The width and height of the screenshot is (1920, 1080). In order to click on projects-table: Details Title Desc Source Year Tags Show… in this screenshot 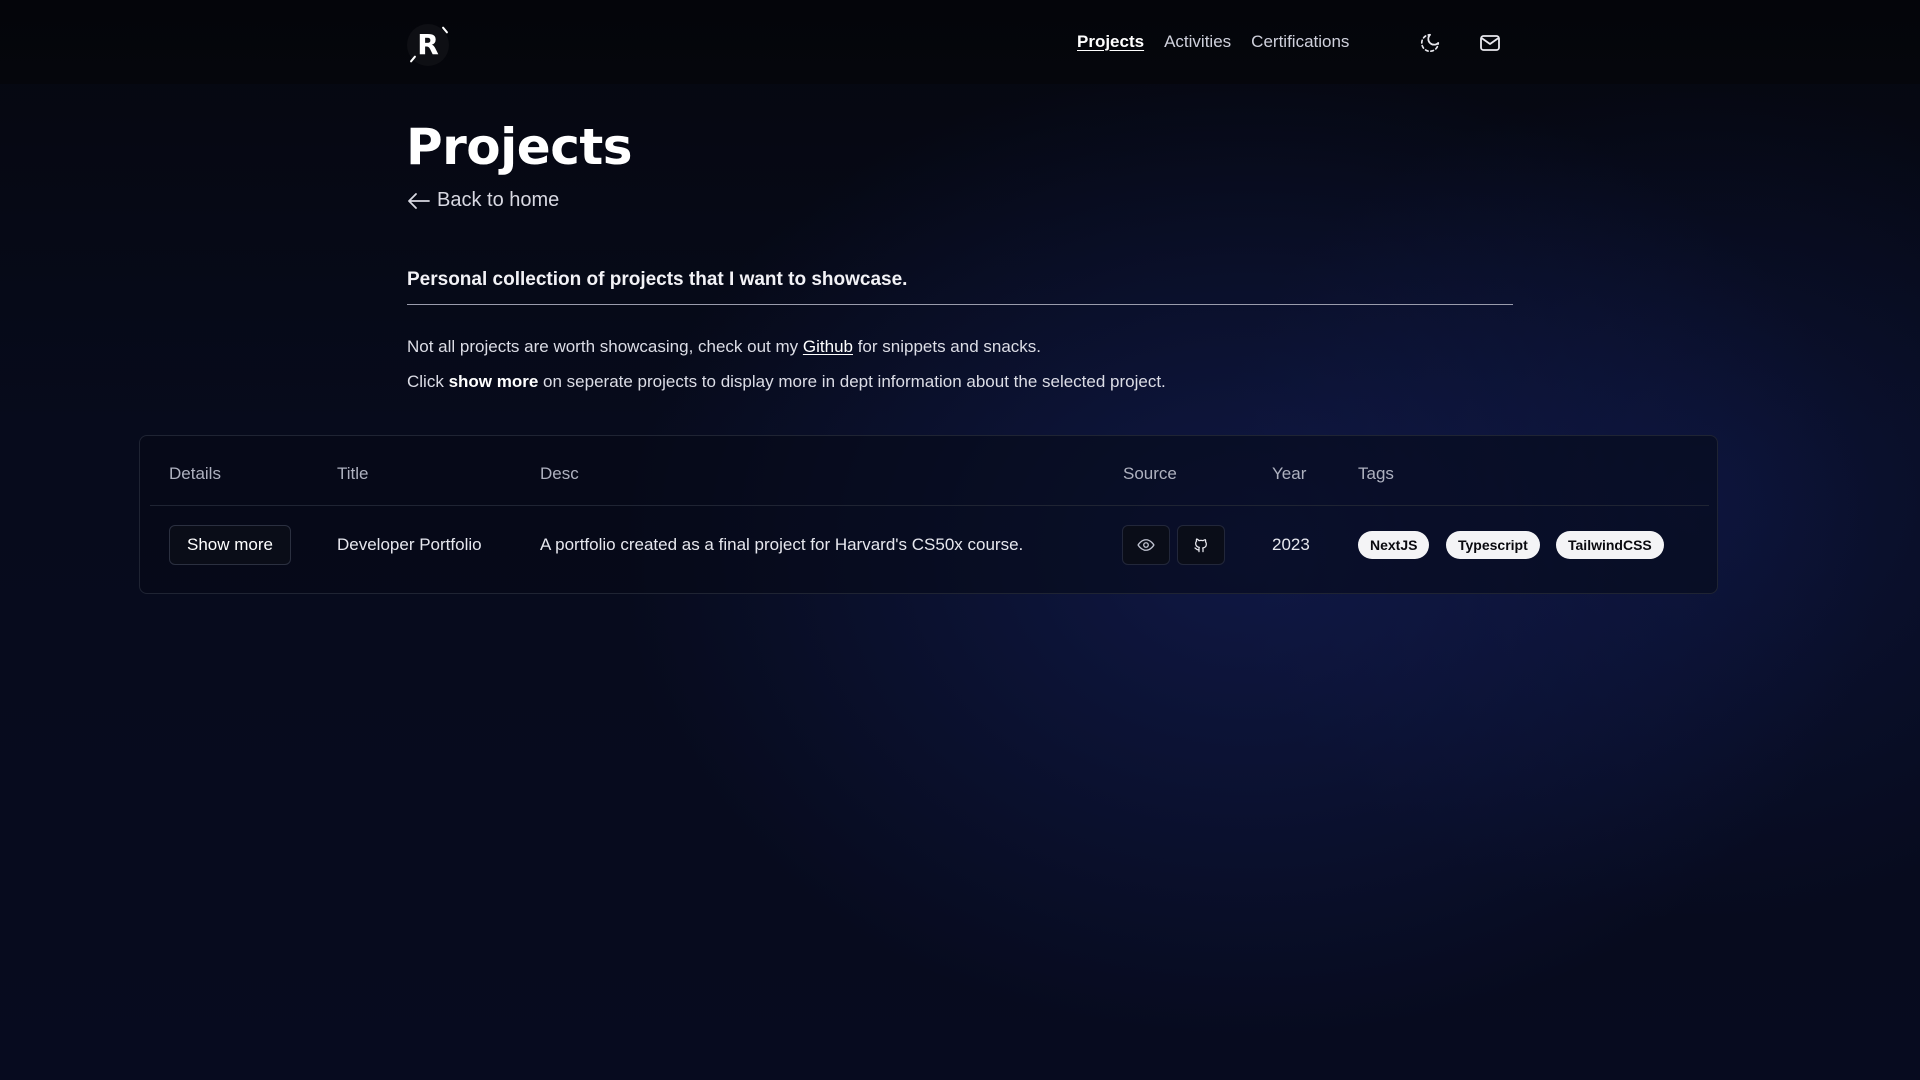, I will do `click(928, 514)`.